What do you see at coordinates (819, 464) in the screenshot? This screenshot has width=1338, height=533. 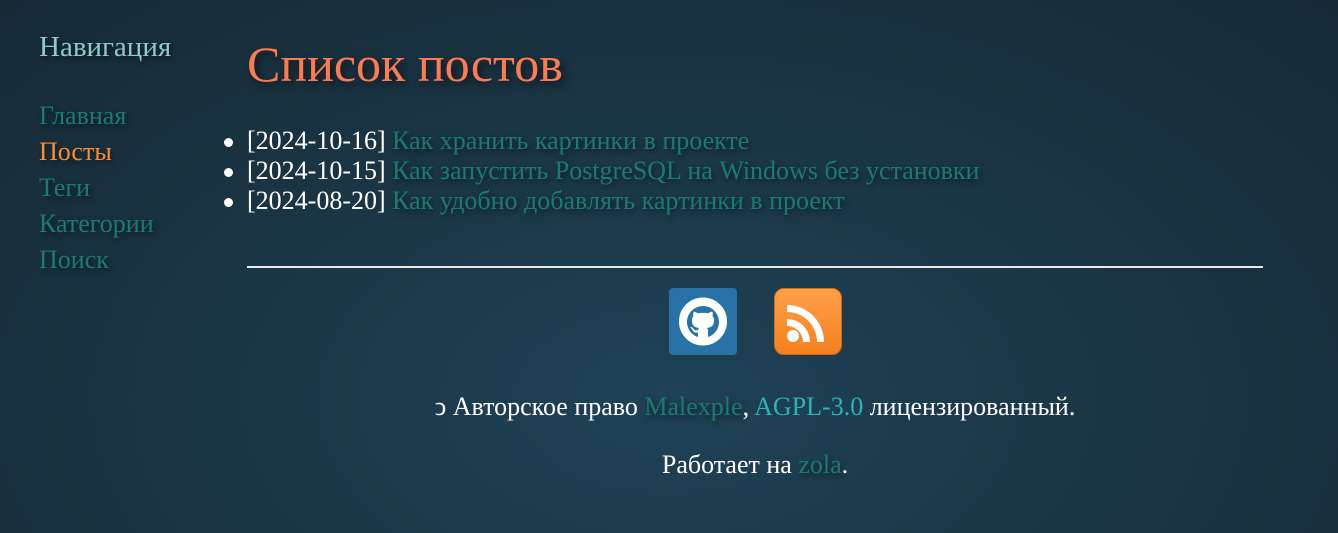 I see `engine-link: zola` at bounding box center [819, 464].